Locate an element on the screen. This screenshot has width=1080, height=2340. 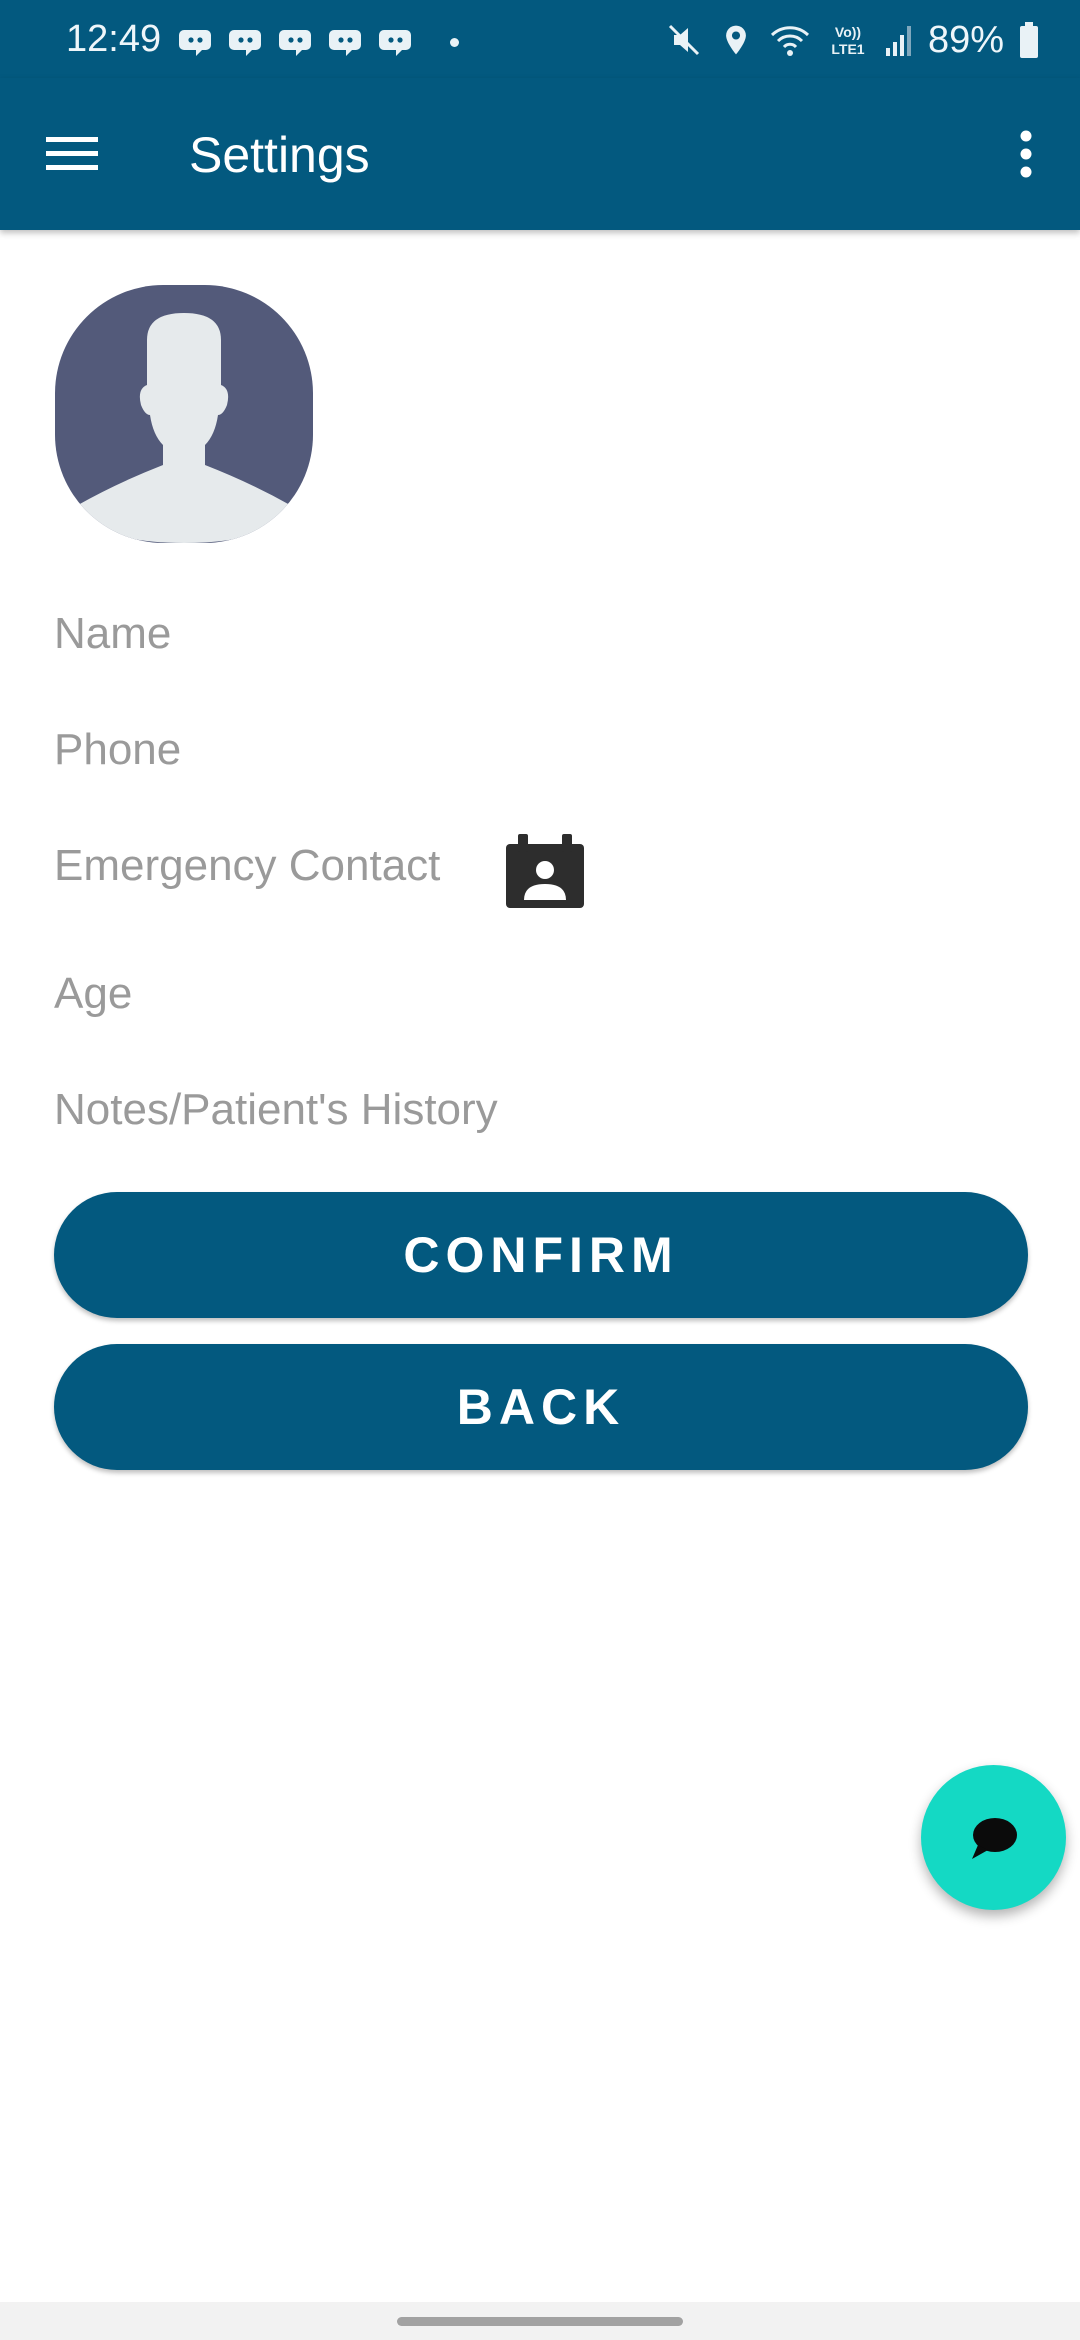
hamburger-menu-icon is located at coordinates (72, 153).